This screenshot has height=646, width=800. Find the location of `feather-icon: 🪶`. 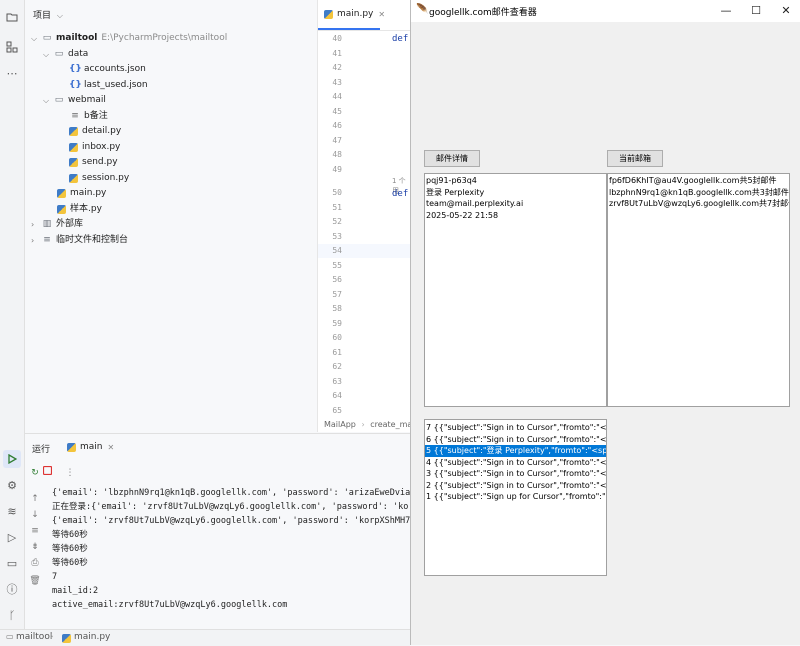

feather-icon: 🪶 is located at coordinates (422, 9).